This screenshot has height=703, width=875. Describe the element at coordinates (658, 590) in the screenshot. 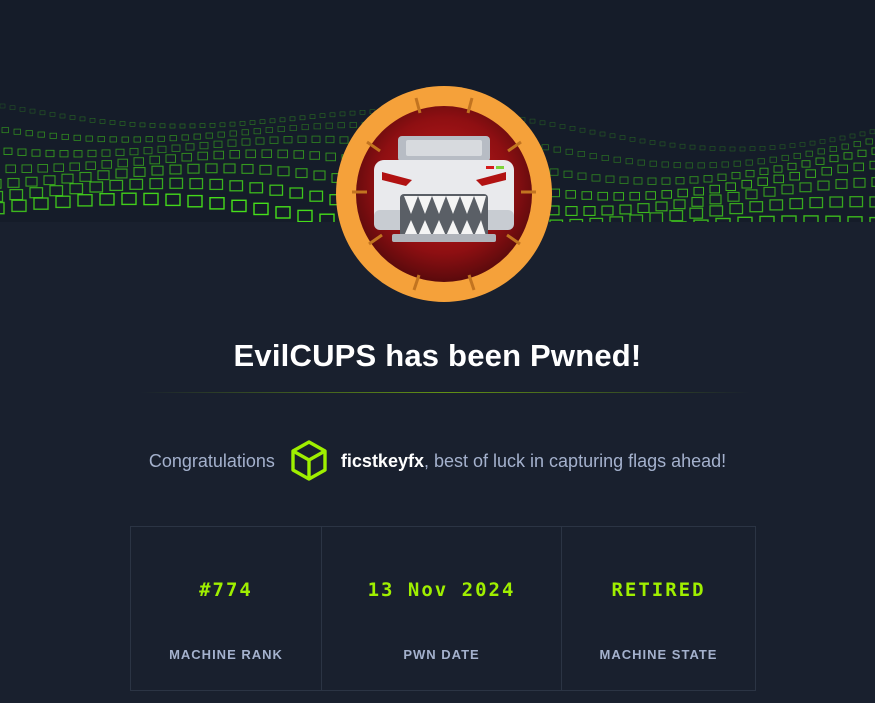

I see `machine-state-value: RETIRED` at that location.